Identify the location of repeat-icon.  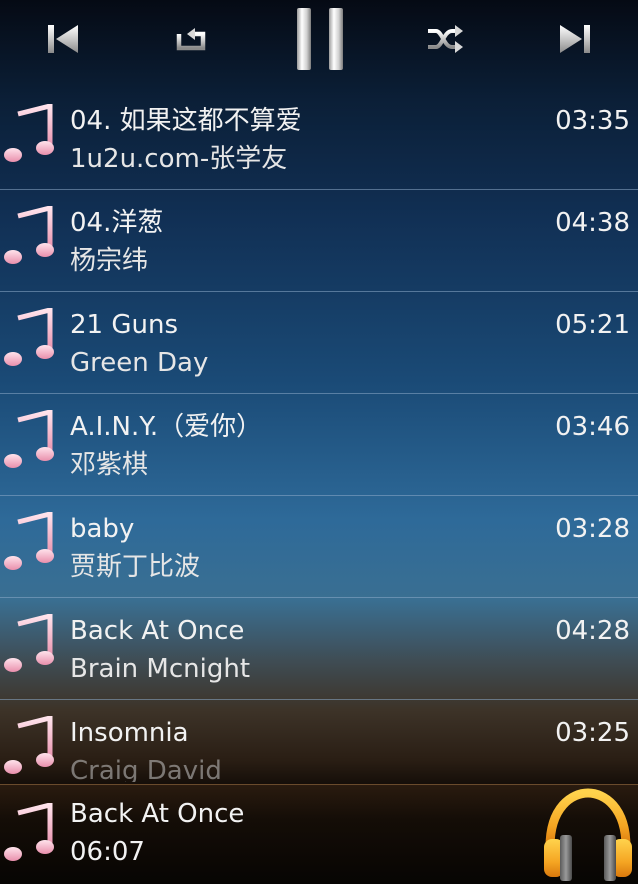
(191, 39).